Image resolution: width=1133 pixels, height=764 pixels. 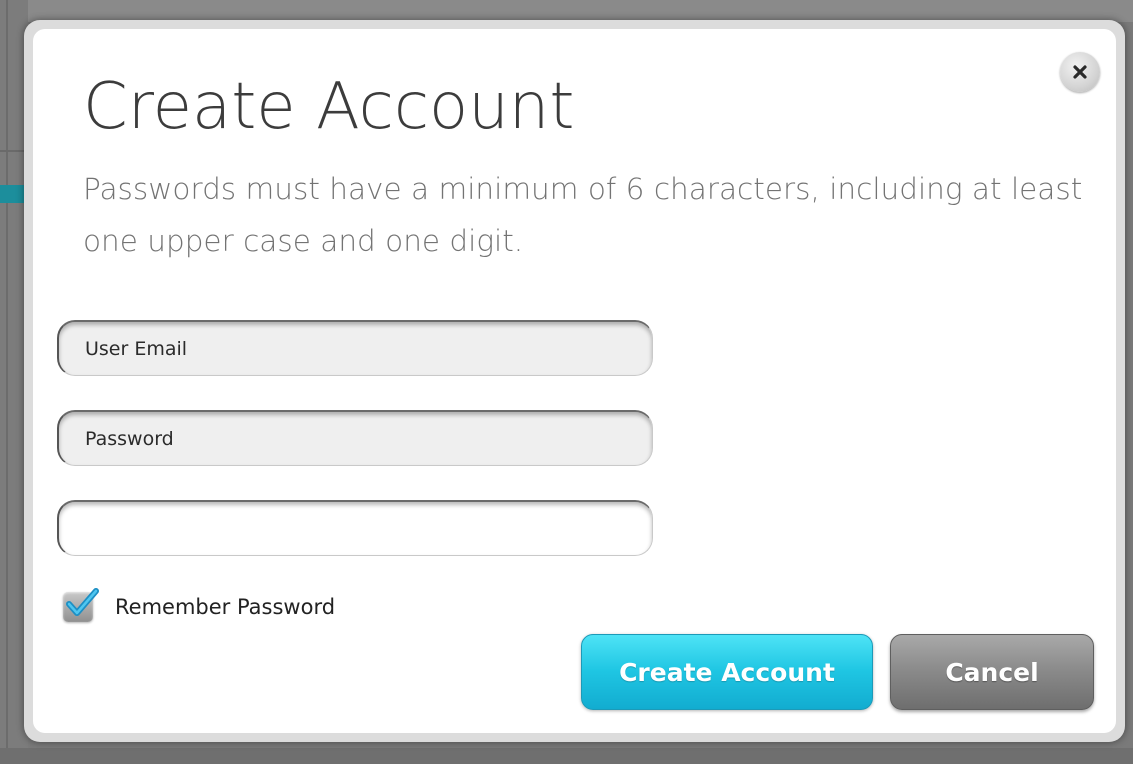 I want to click on dialog-title: Create Account, so click(x=329, y=107).